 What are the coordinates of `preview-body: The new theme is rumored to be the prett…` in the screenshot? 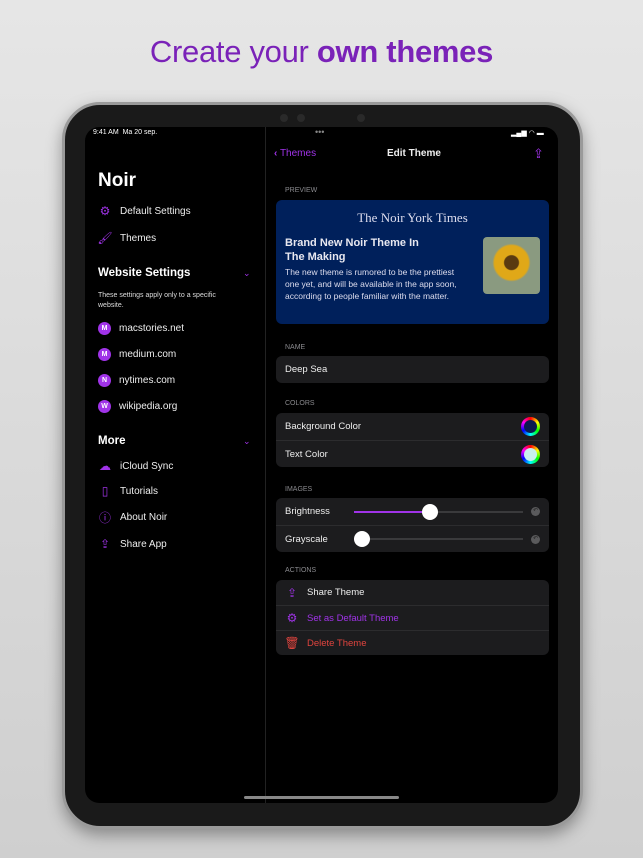 It's located at (371, 284).